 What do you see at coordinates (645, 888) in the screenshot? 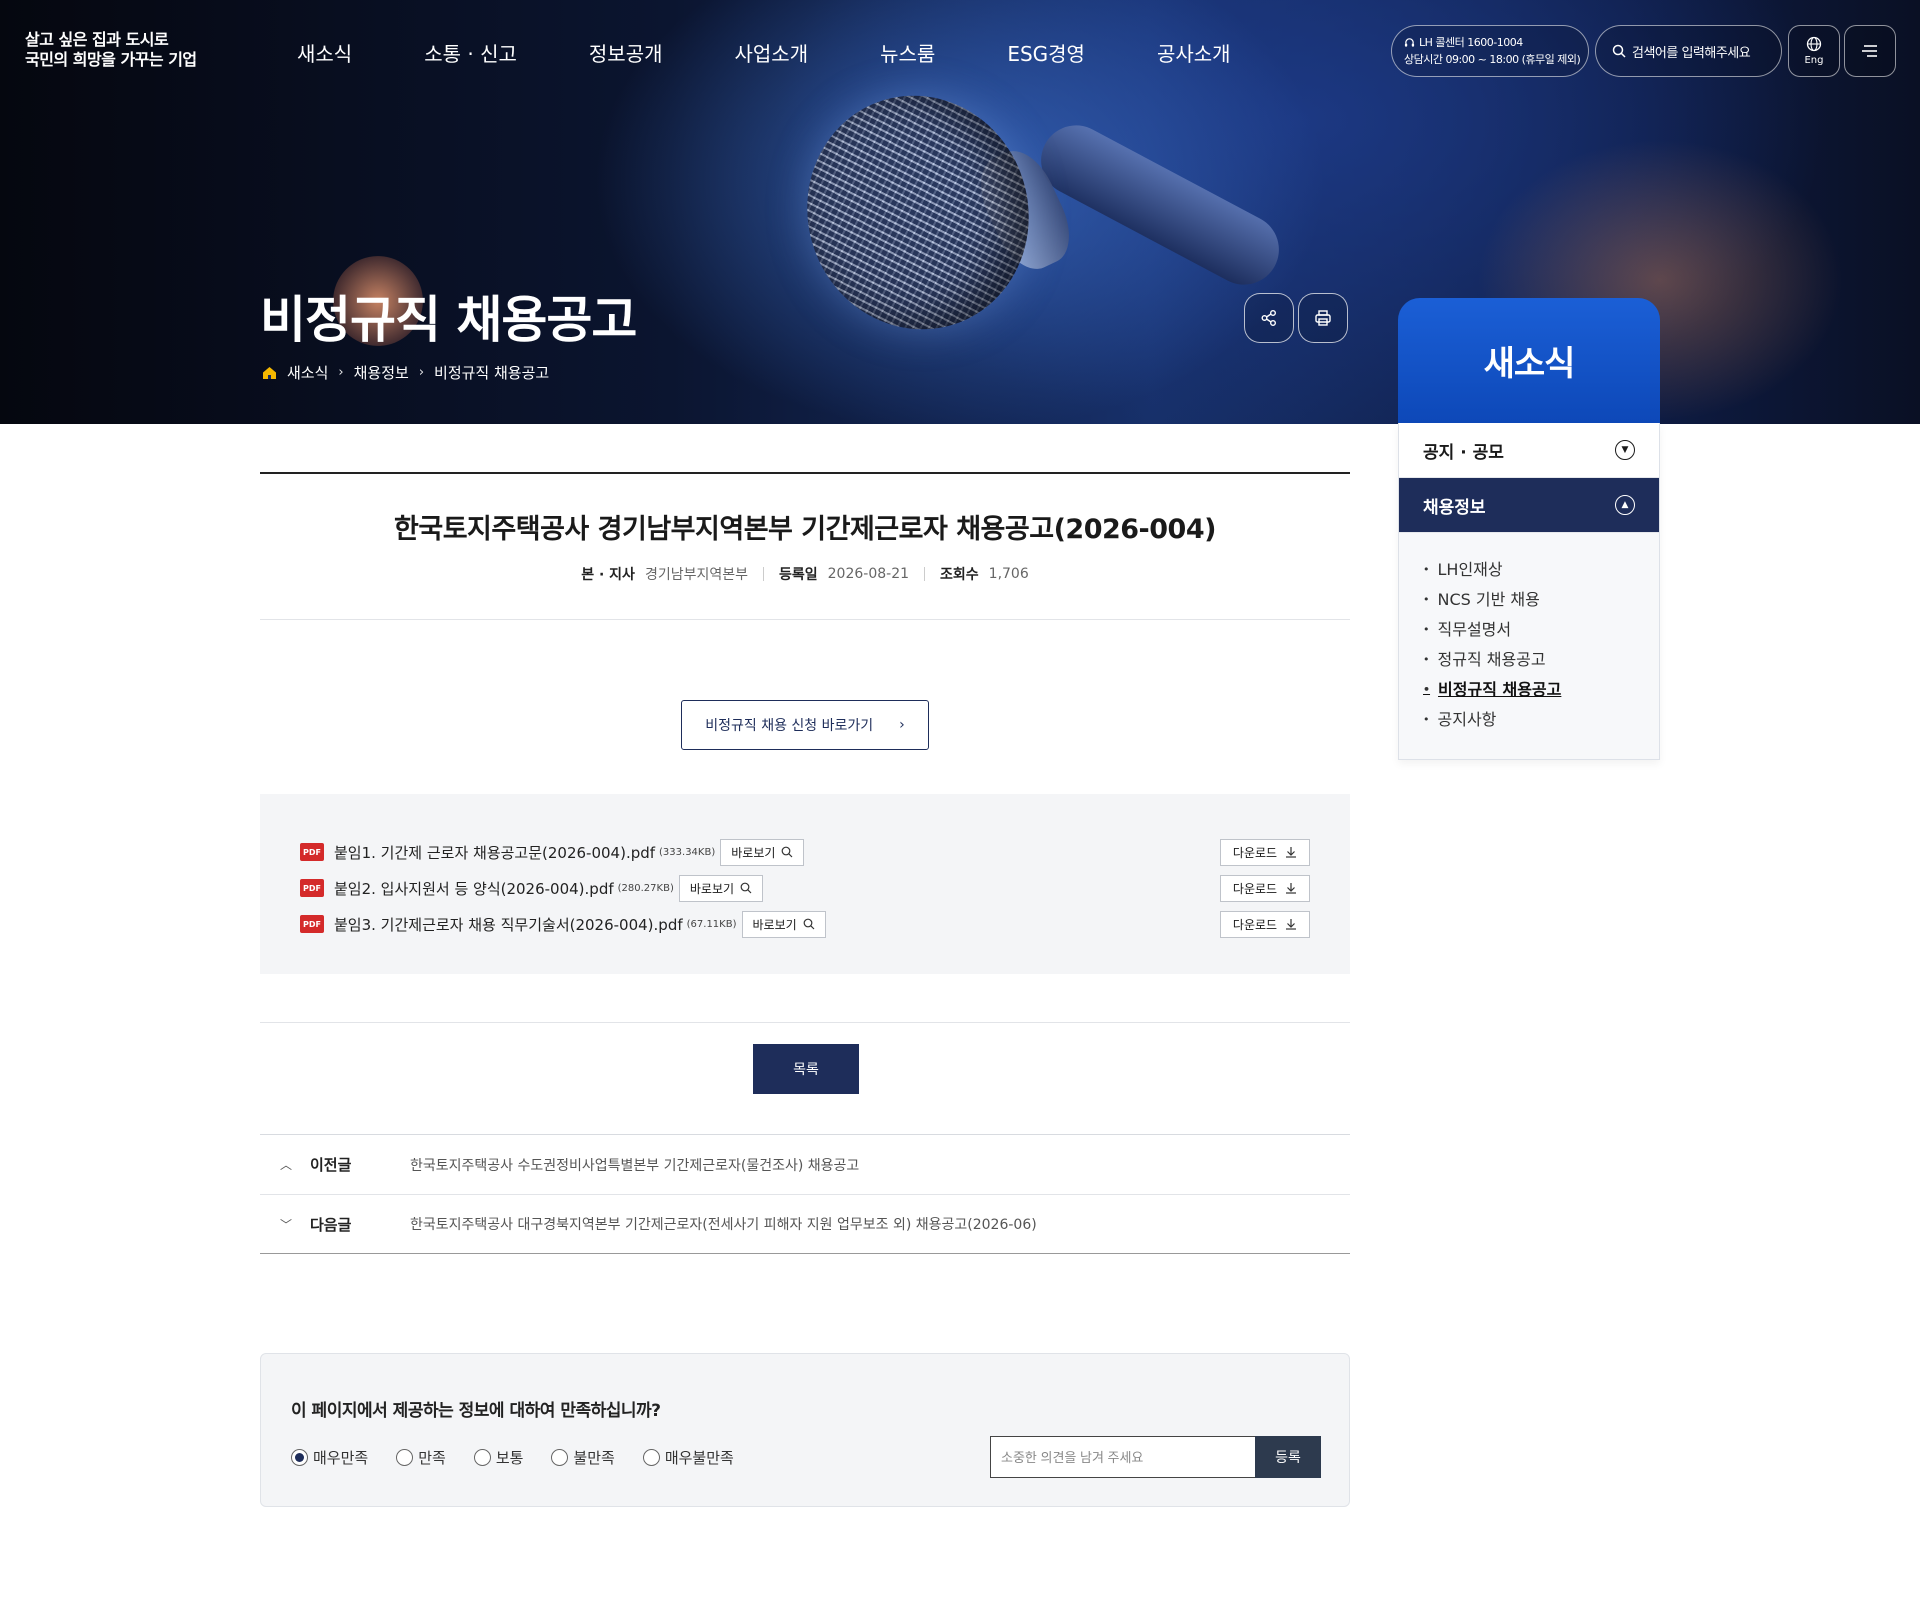
I see `attachment-size: (280.27KB)` at bounding box center [645, 888].